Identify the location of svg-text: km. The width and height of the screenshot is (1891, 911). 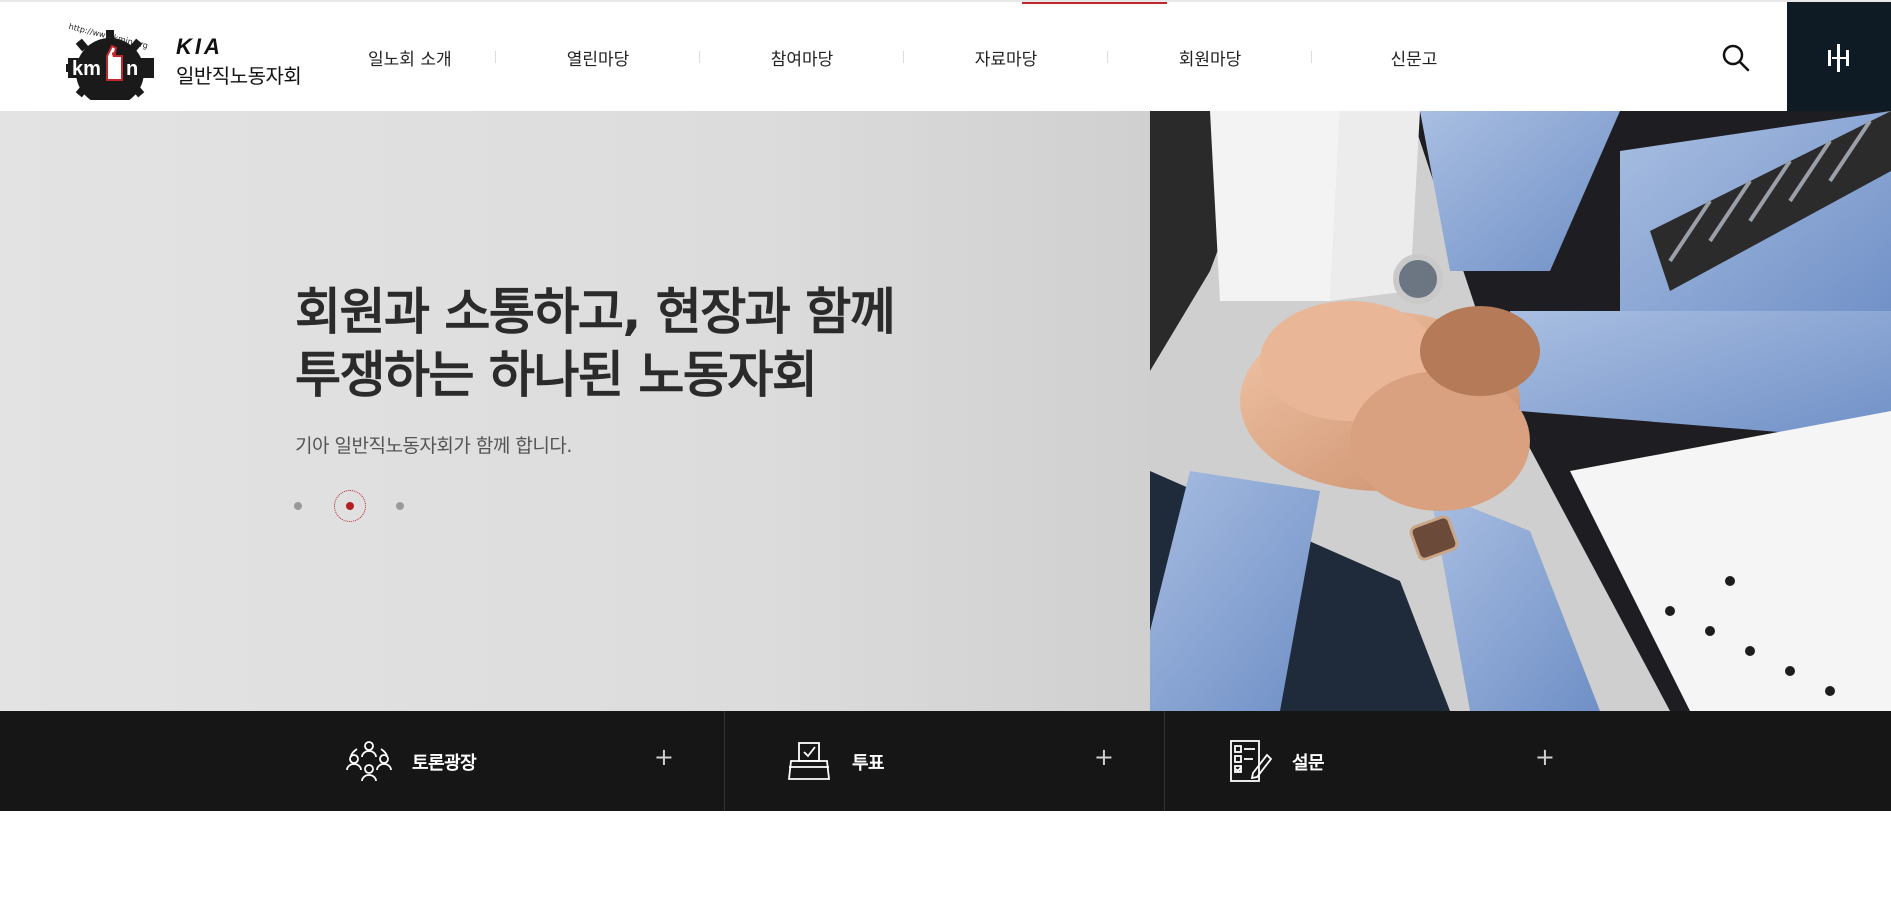
(86, 69).